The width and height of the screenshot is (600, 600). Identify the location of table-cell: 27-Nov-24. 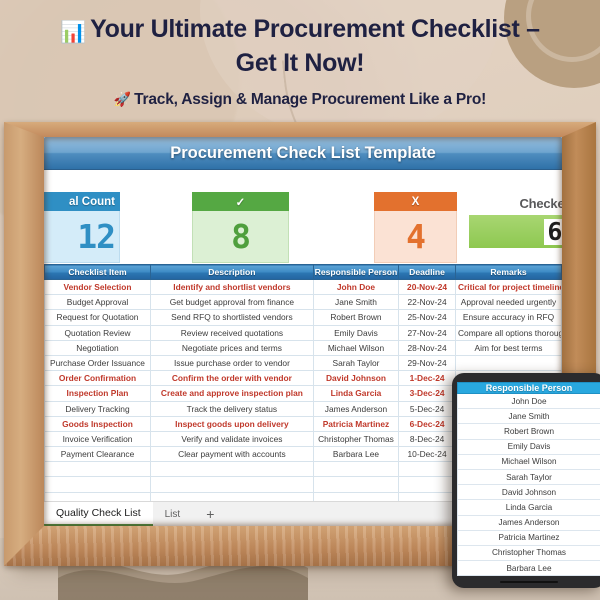
(427, 332).